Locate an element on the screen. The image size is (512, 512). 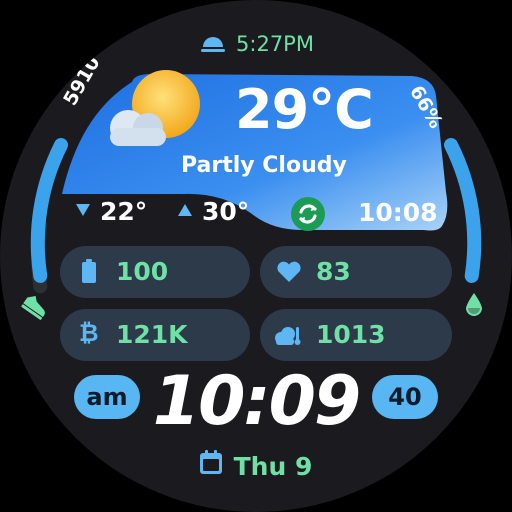
am-pm-badge: am is located at coordinates (107, 397).